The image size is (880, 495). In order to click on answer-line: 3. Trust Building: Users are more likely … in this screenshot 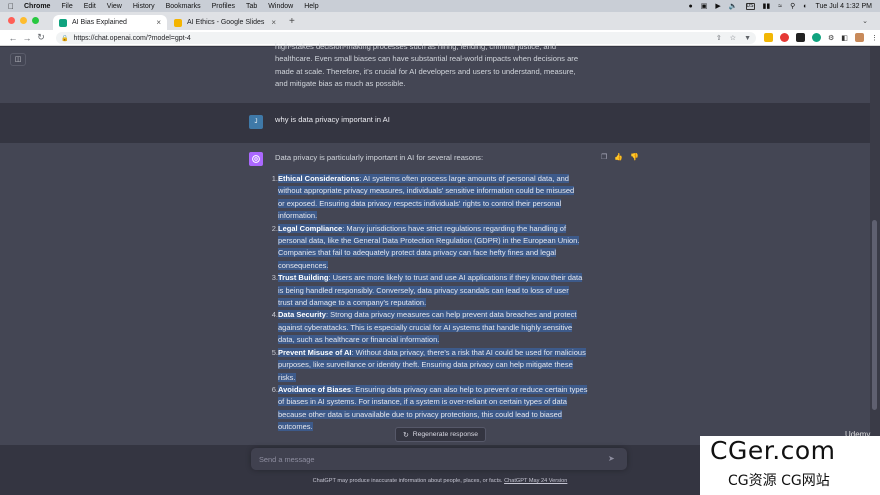, I will do `click(434, 278)`.